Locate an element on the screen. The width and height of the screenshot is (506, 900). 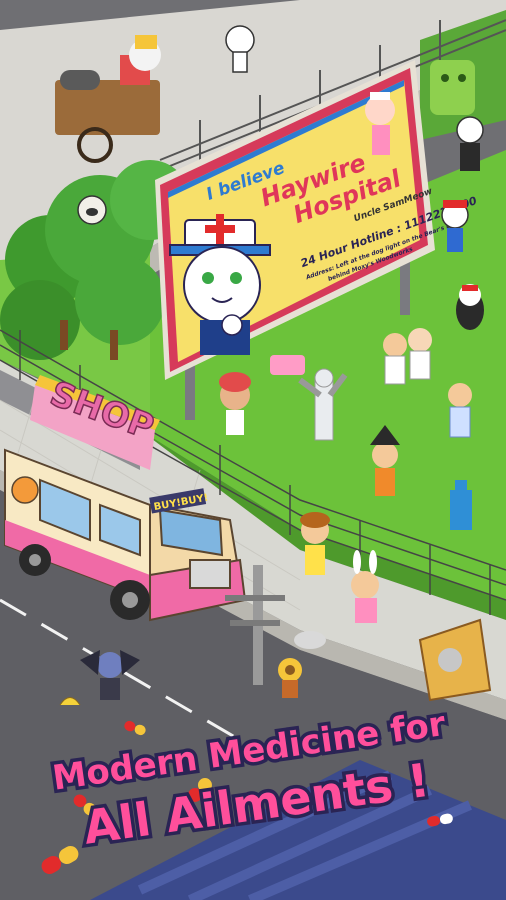
penguin-npc is located at coordinates (470, 307).